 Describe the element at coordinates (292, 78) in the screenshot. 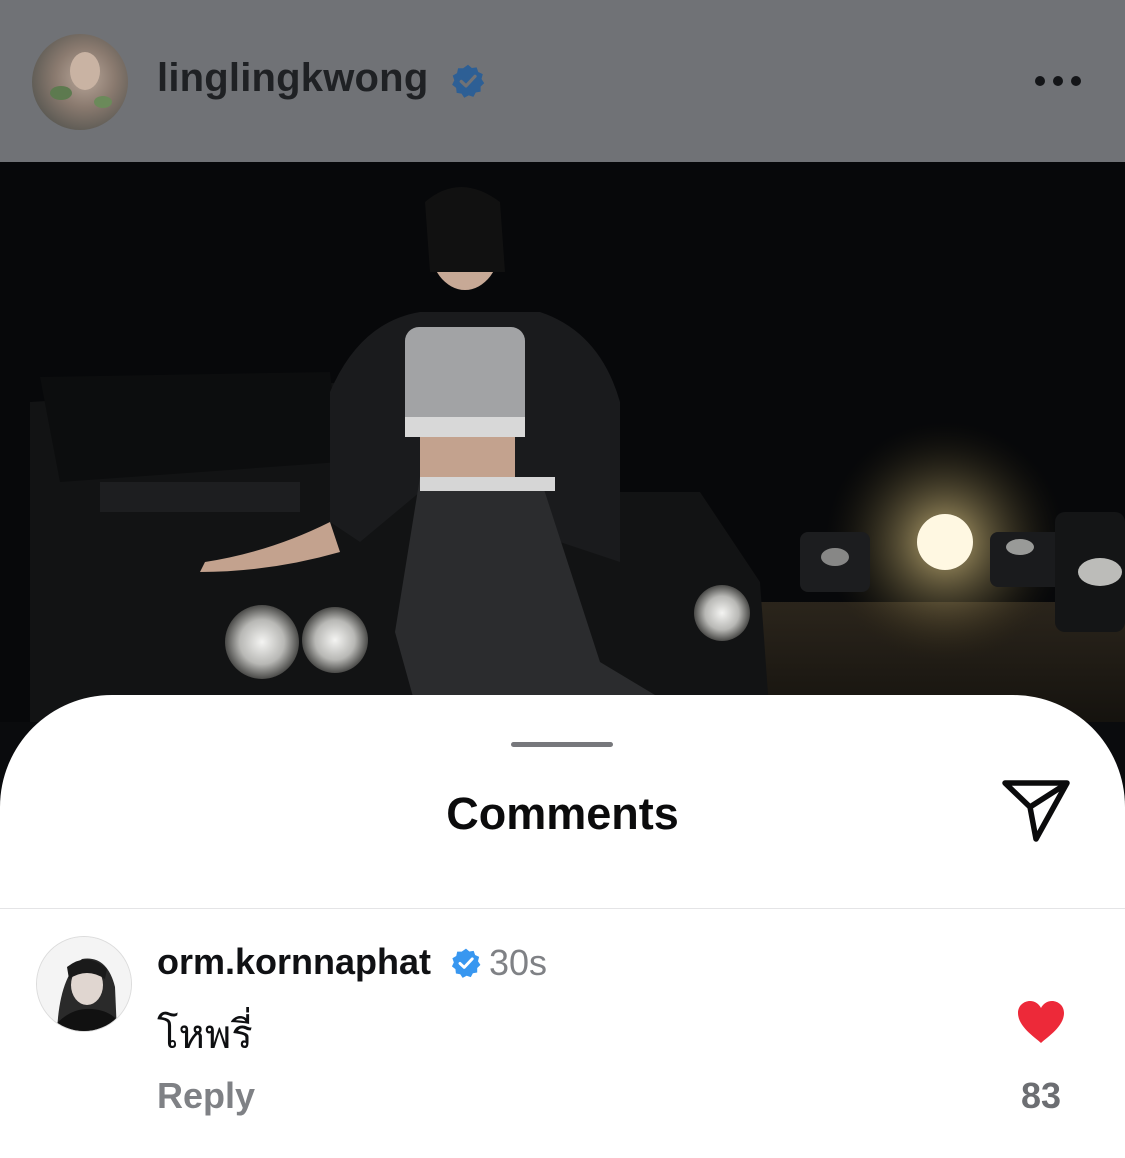

I see `author-username: linglingkwong` at that location.